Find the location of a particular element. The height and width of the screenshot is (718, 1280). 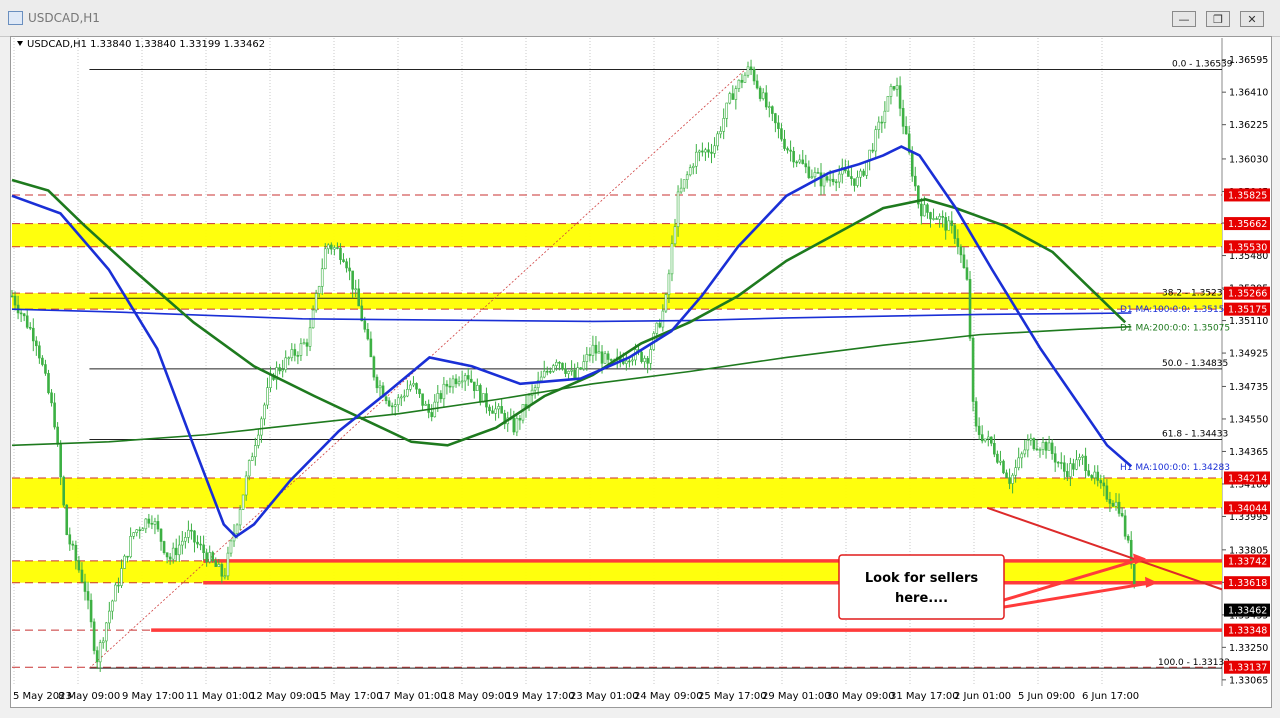

y-tick-label: 1.34550 is located at coordinates (1248, 419).